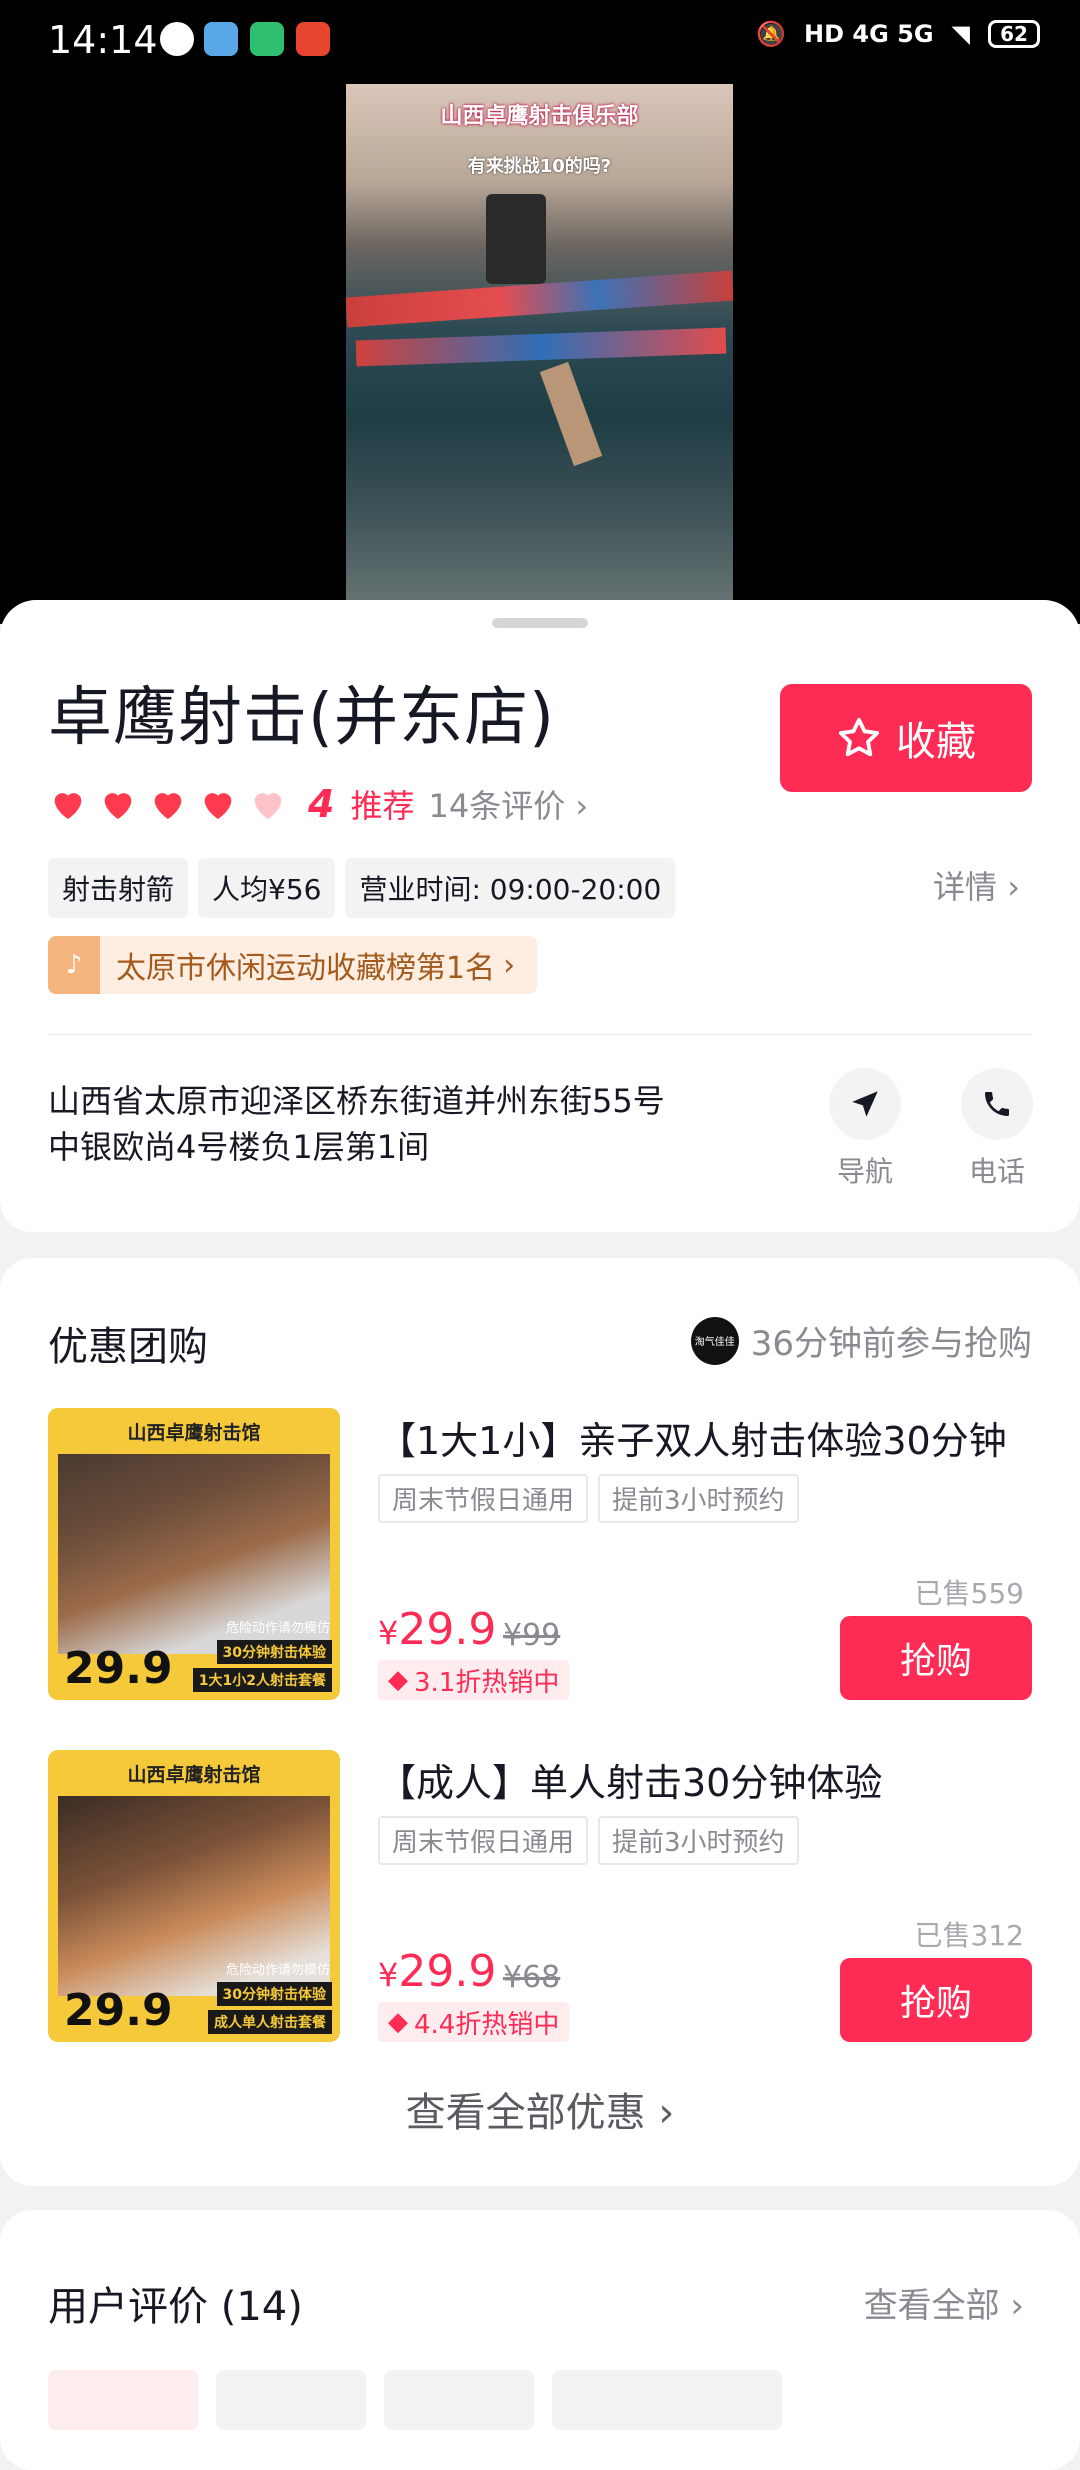  What do you see at coordinates (74, 965) in the screenshot?
I see `music-note-icon: ♪` at bounding box center [74, 965].